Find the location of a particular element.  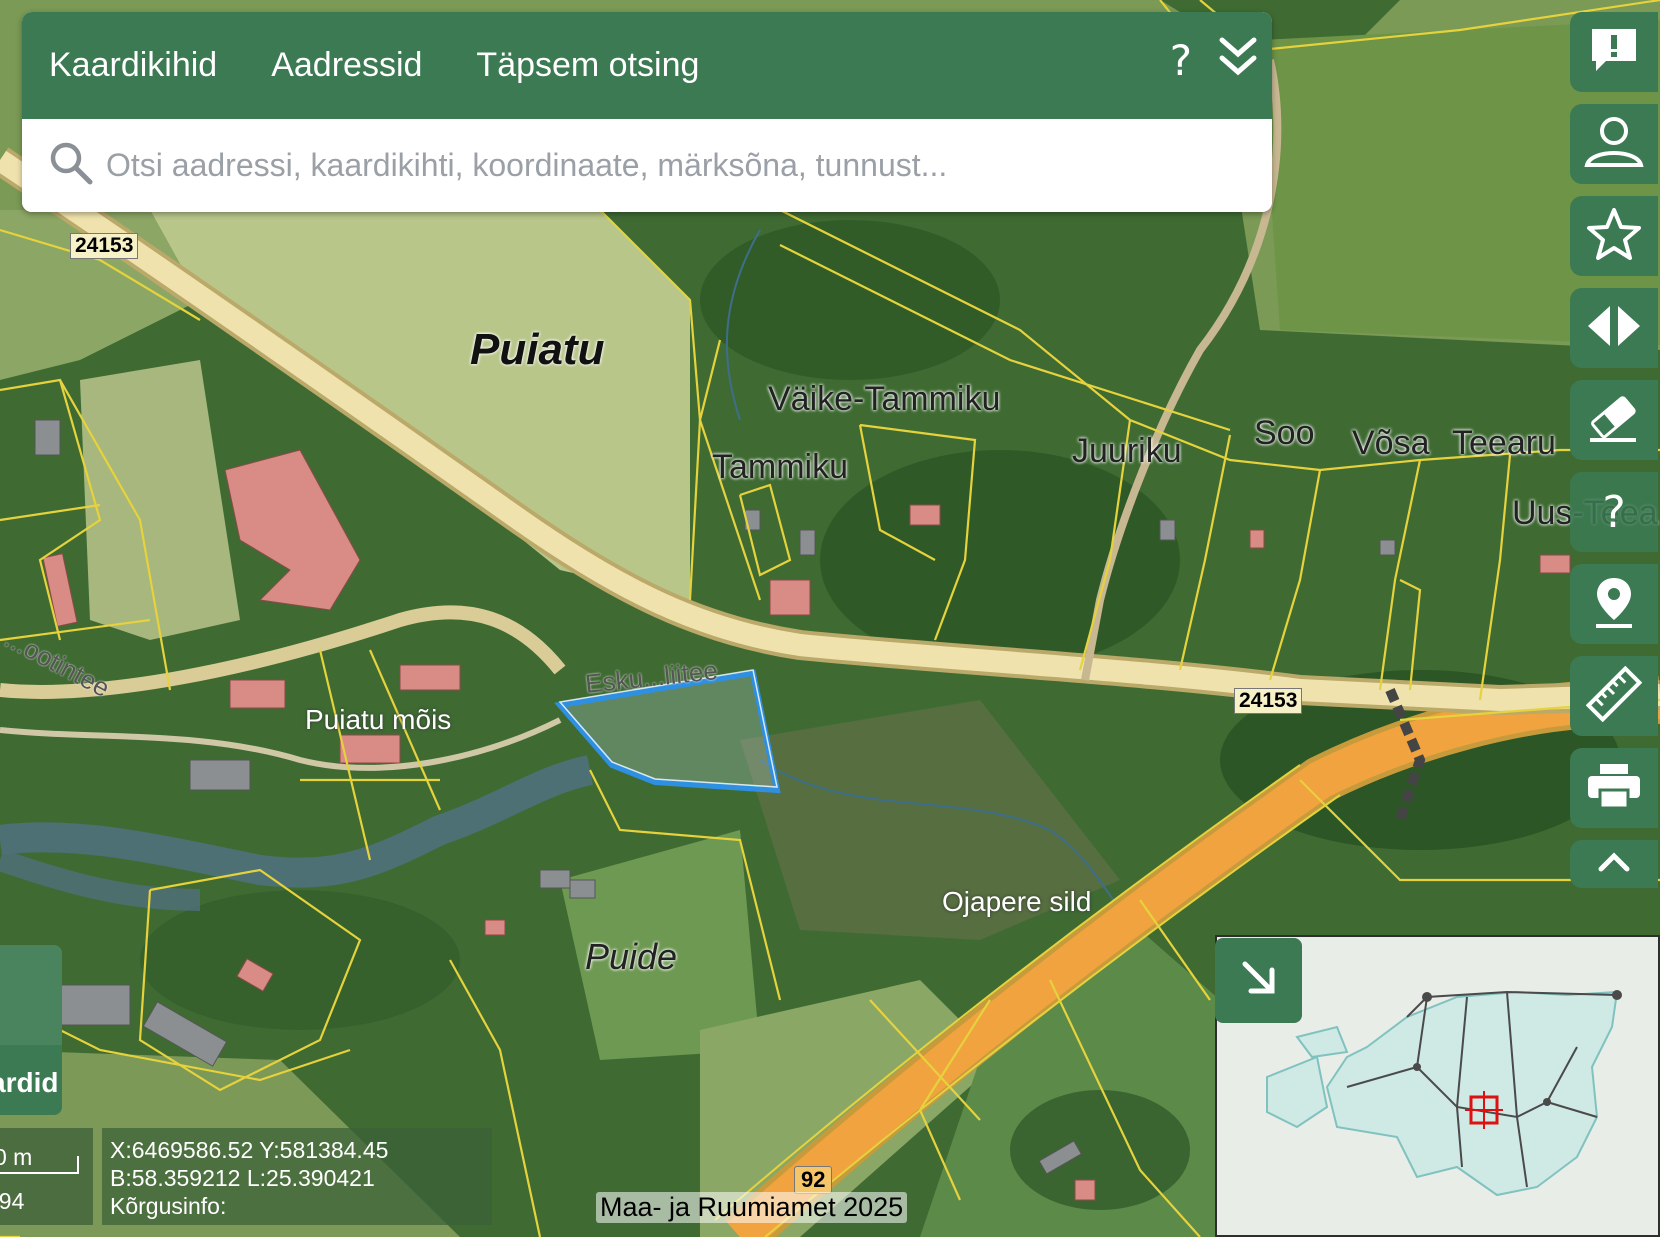

eraser-button is located at coordinates (1614, 420).